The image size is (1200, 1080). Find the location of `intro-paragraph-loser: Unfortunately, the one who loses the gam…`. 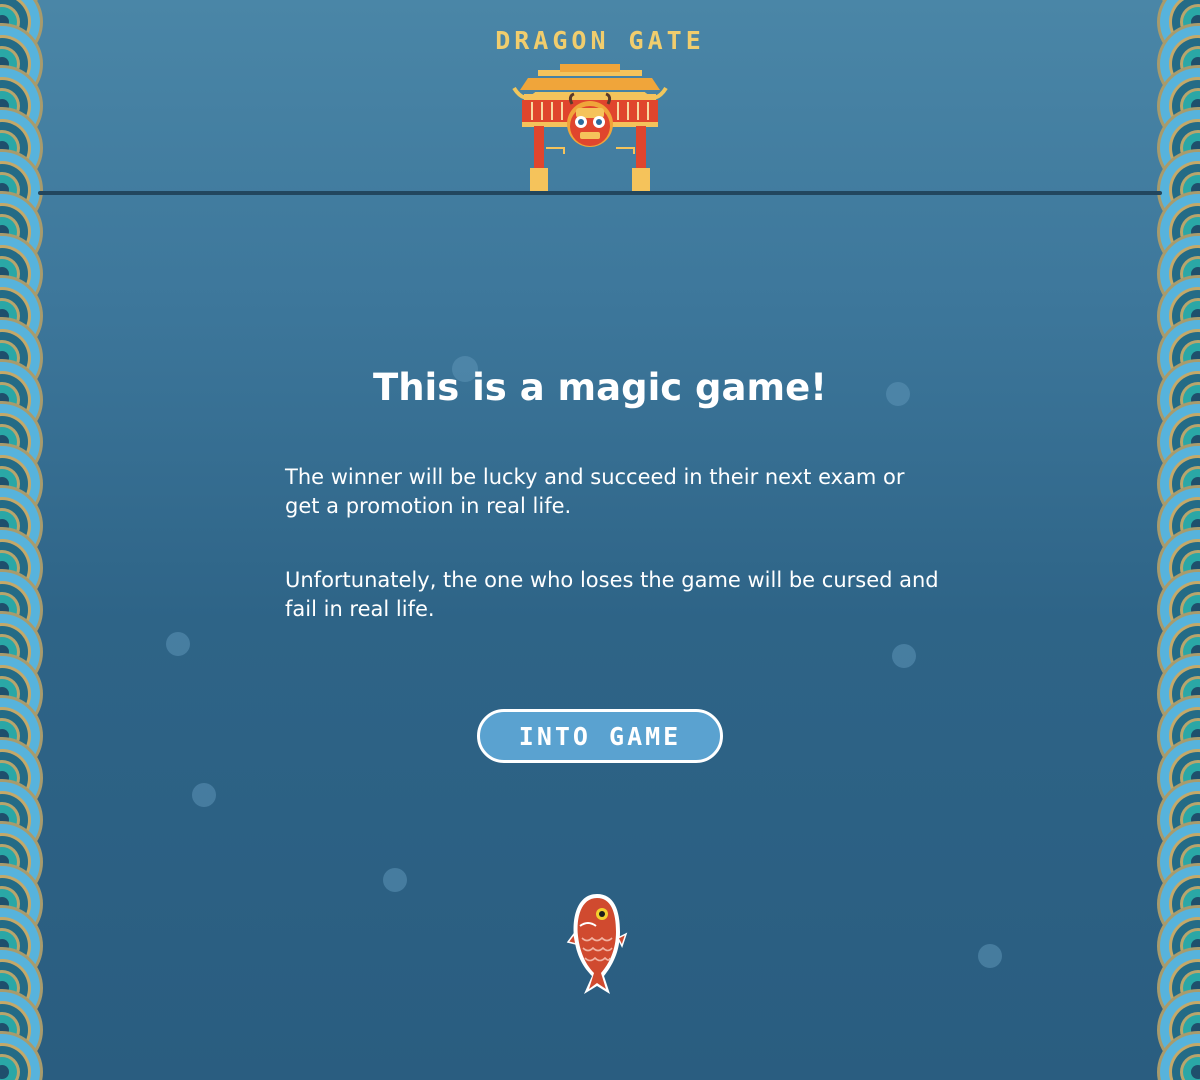

intro-paragraph-loser: Unfortunately, the one who loses the gam… is located at coordinates (612, 594).